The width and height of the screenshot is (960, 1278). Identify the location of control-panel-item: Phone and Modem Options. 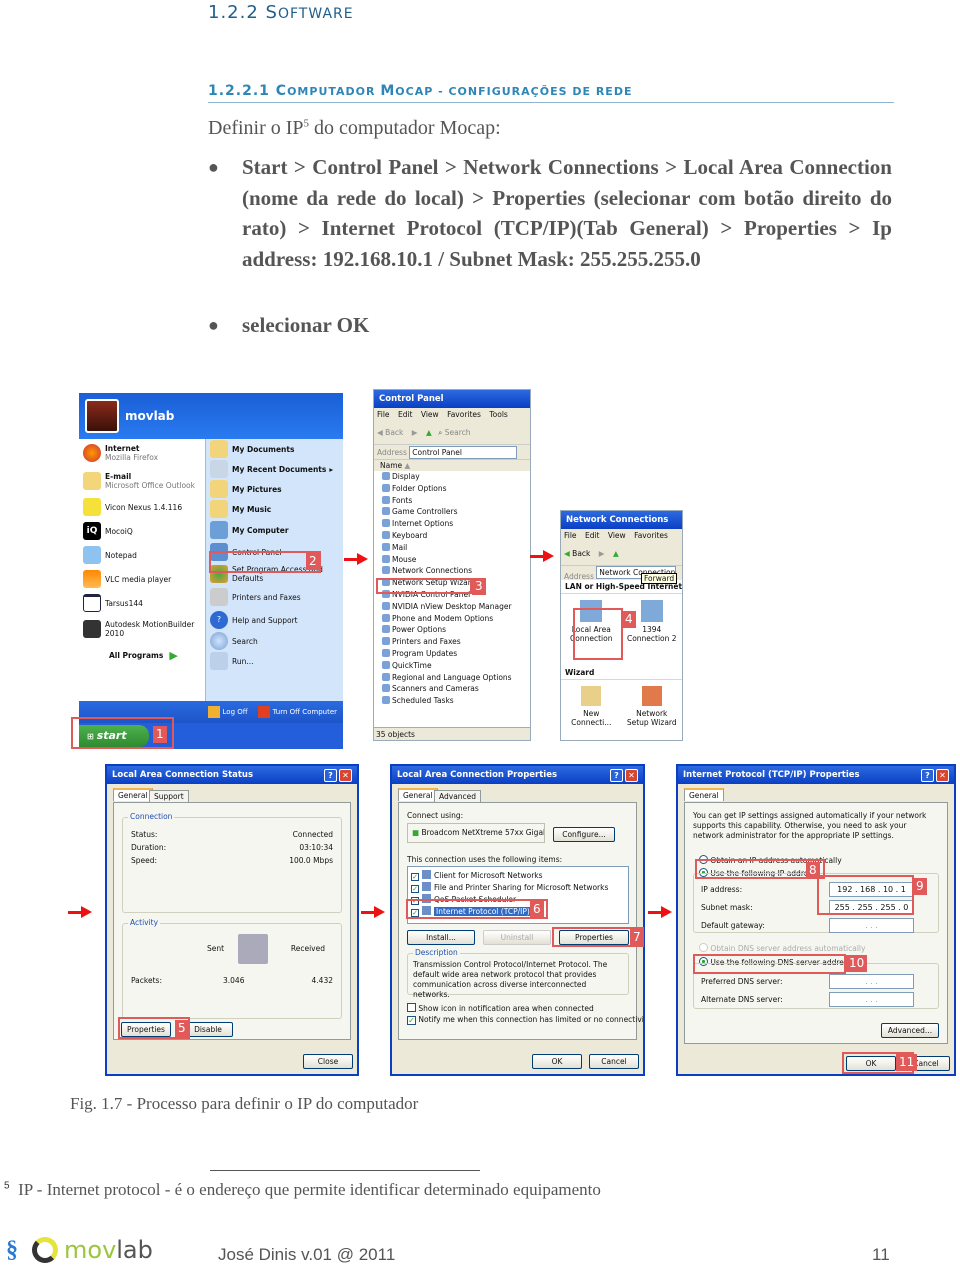
(452, 619).